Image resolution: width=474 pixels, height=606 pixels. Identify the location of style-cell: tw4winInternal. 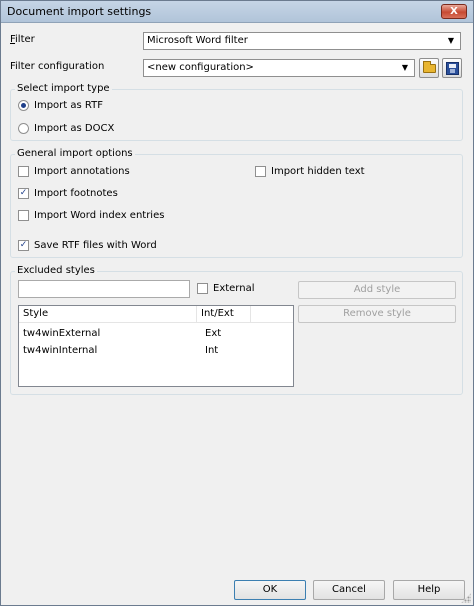
(60, 350).